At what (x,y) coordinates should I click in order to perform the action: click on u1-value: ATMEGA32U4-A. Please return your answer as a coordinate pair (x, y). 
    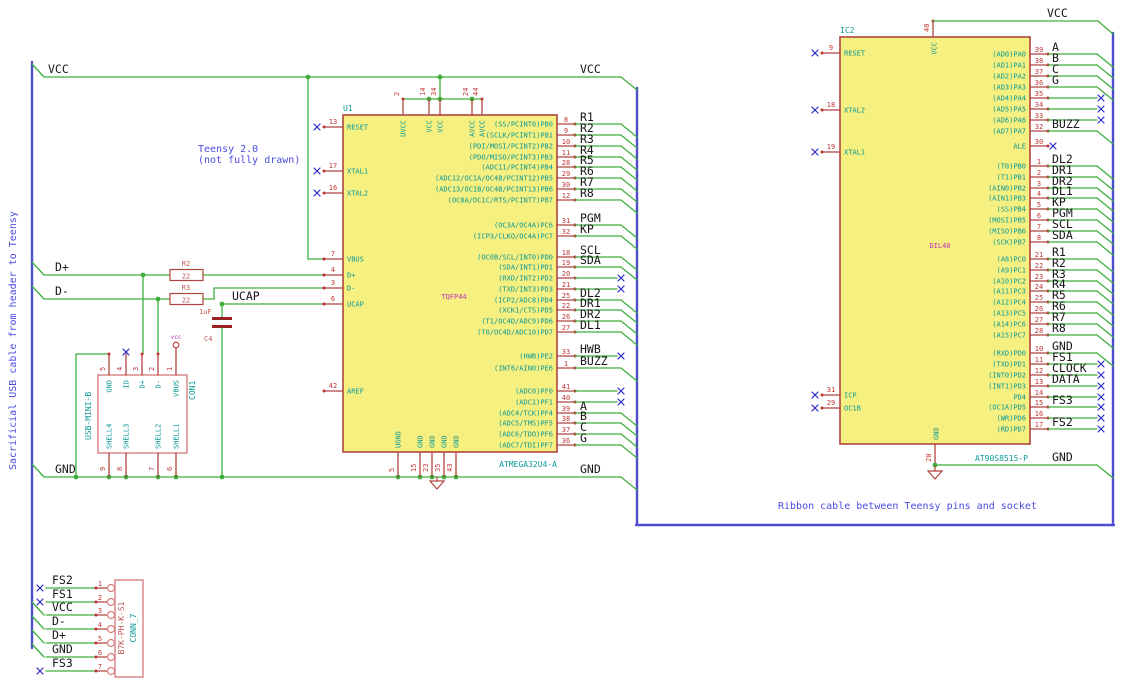
    Looking at the image, I should click on (528, 464).